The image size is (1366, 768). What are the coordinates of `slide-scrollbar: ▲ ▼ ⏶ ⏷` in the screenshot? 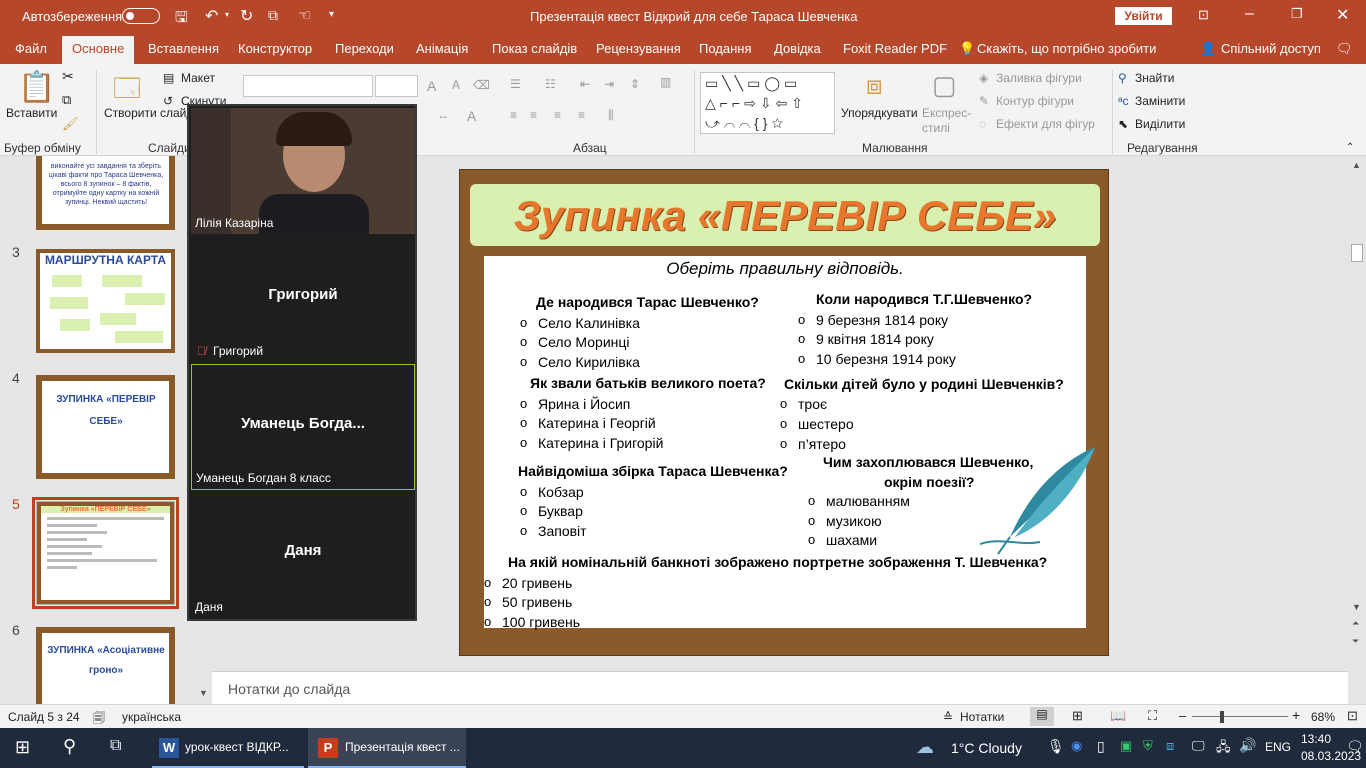 It's located at (1357, 430).